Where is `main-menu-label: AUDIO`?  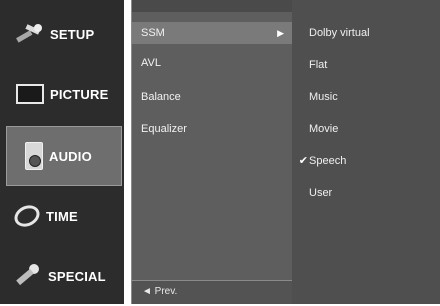 main-menu-label: AUDIO is located at coordinates (70, 156).